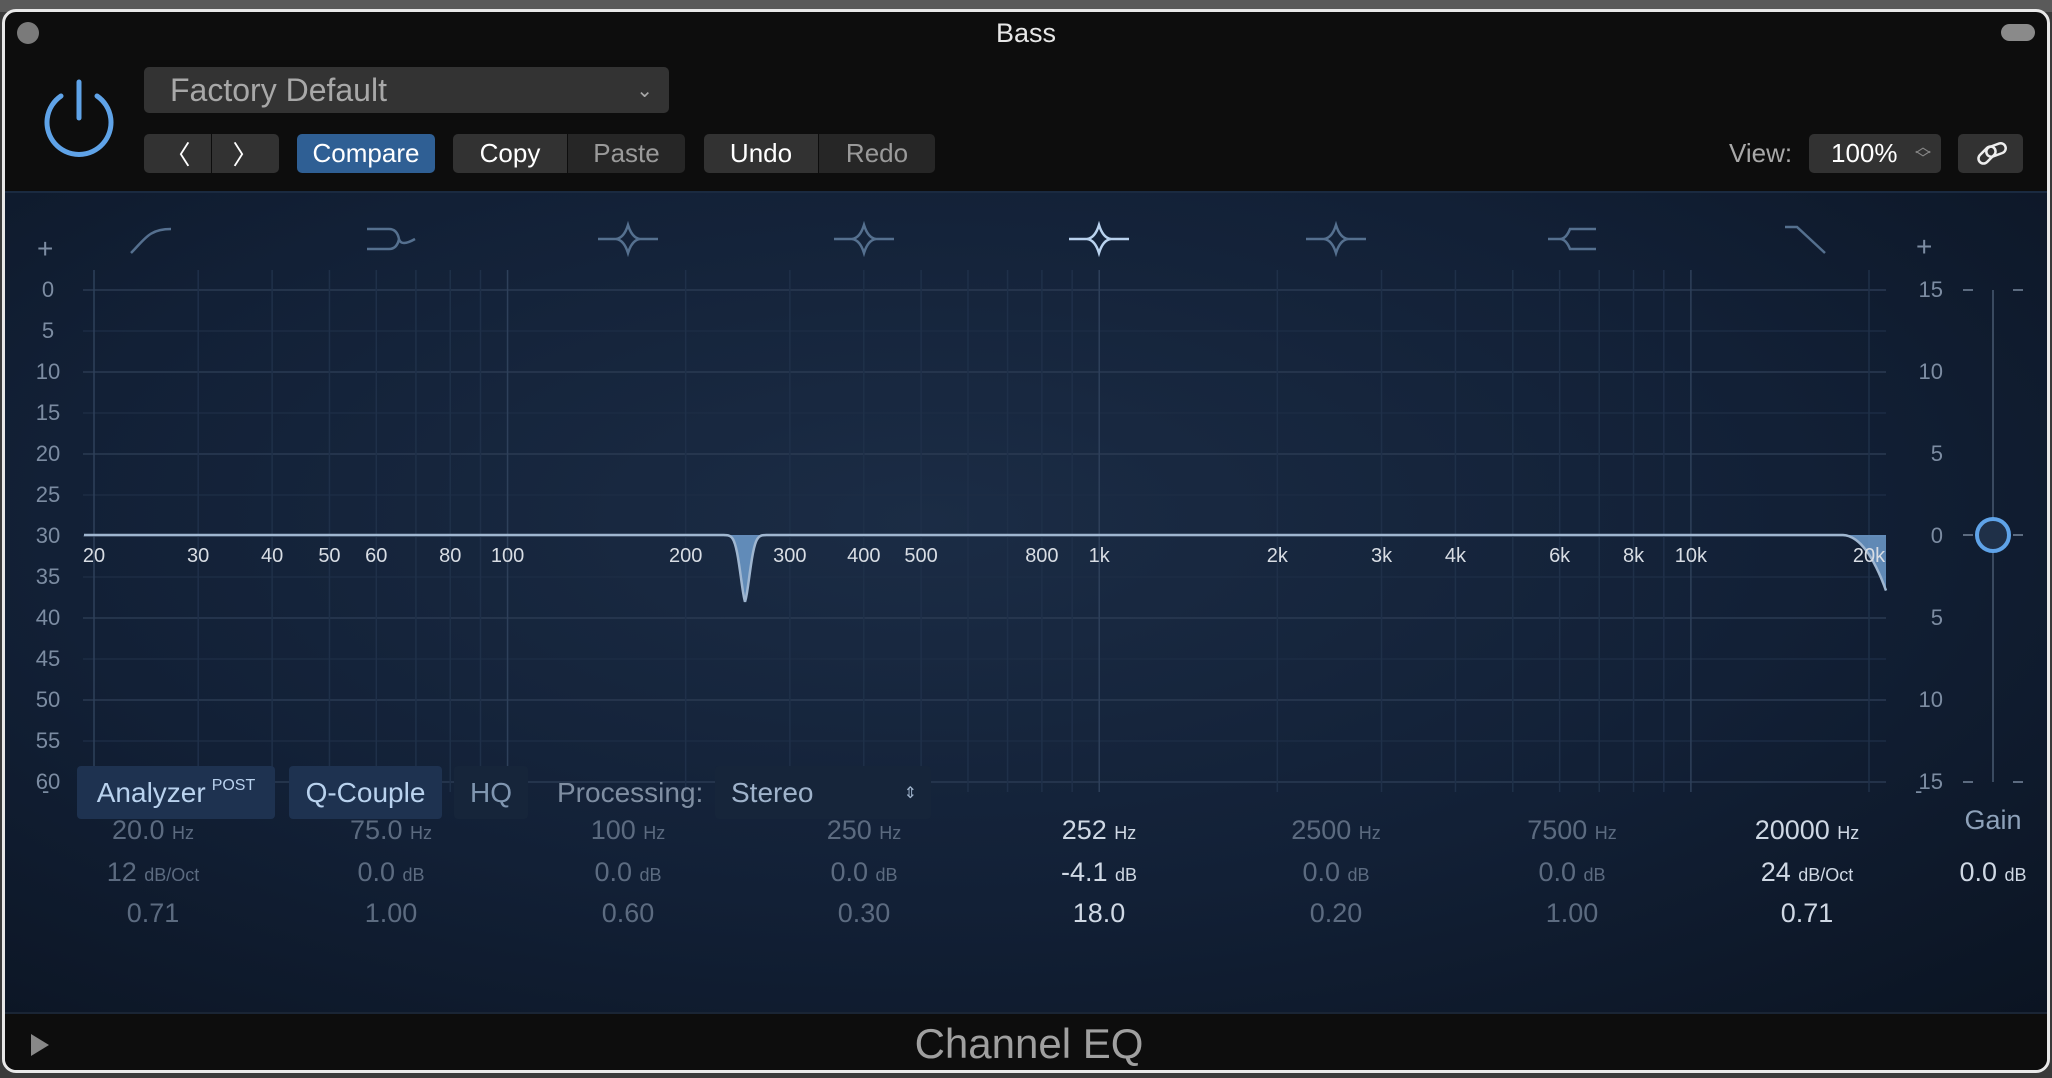 The width and height of the screenshot is (2052, 1078). What do you see at coordinates (1936, 453) in the screenshot?
I see `right-scale-label: 5` at bounding box center [1936, 453].